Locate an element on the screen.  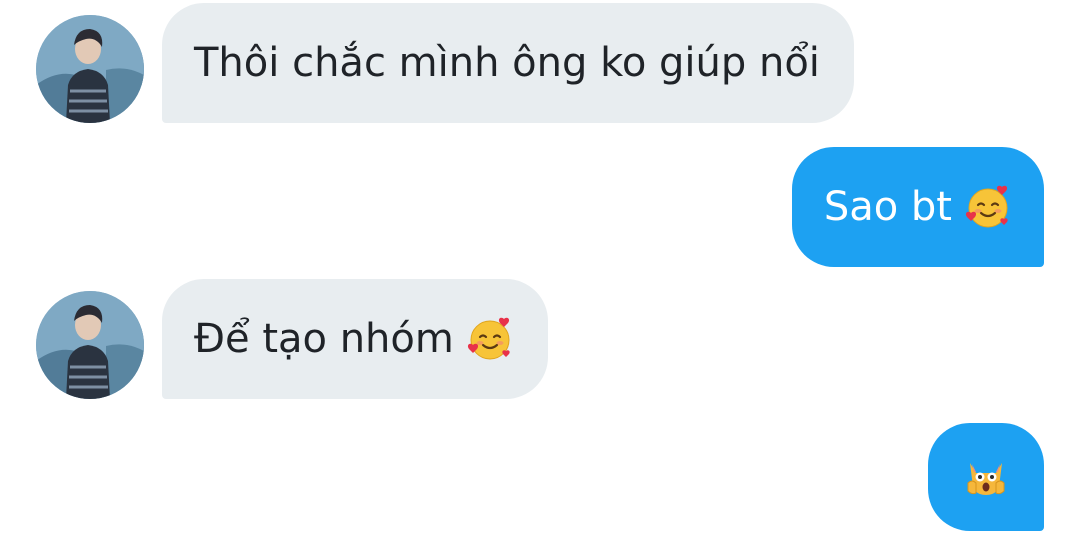
message-text: Để tạo nhóm is located at coordinates (324, 339).